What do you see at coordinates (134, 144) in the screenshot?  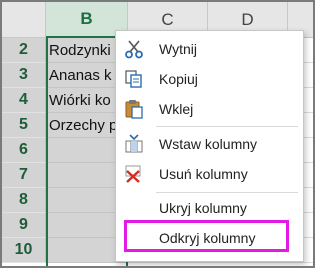 I see `insert-columns-icon` at bounding box center [134, 144].